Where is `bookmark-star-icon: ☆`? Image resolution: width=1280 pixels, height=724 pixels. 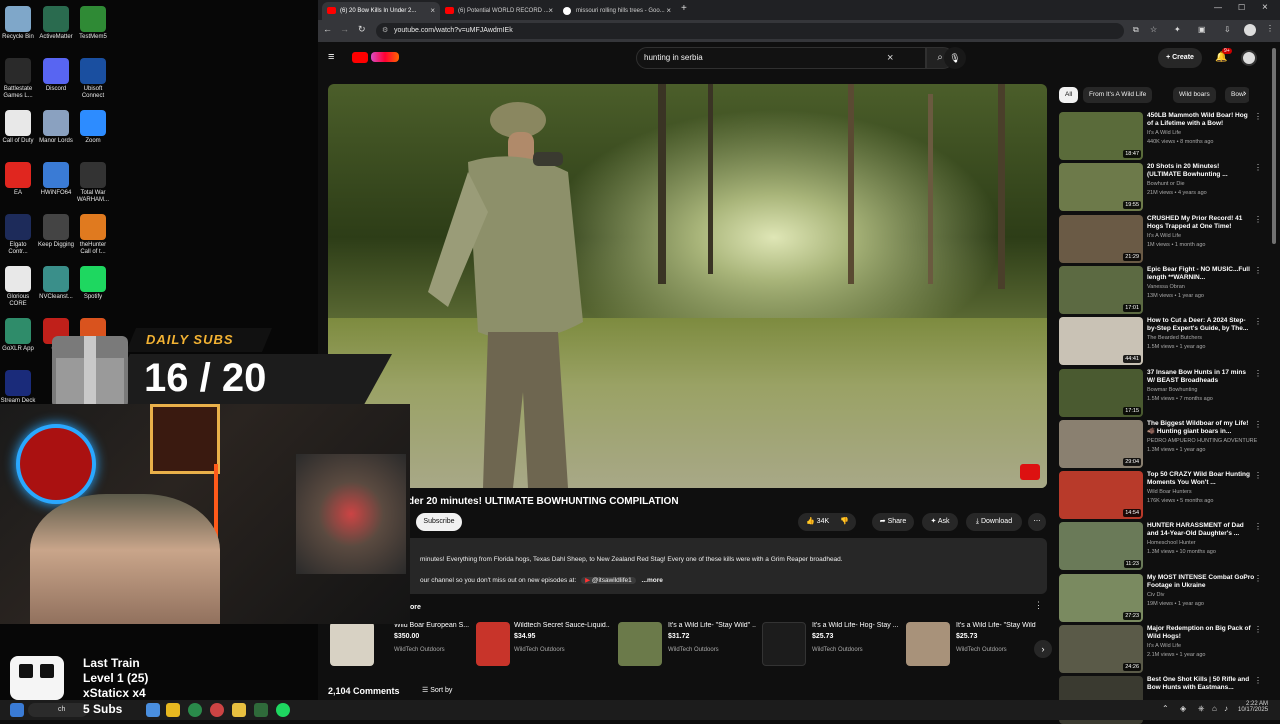
bookmark-star-icon: ☆ is located at coordinates (1153, 29).